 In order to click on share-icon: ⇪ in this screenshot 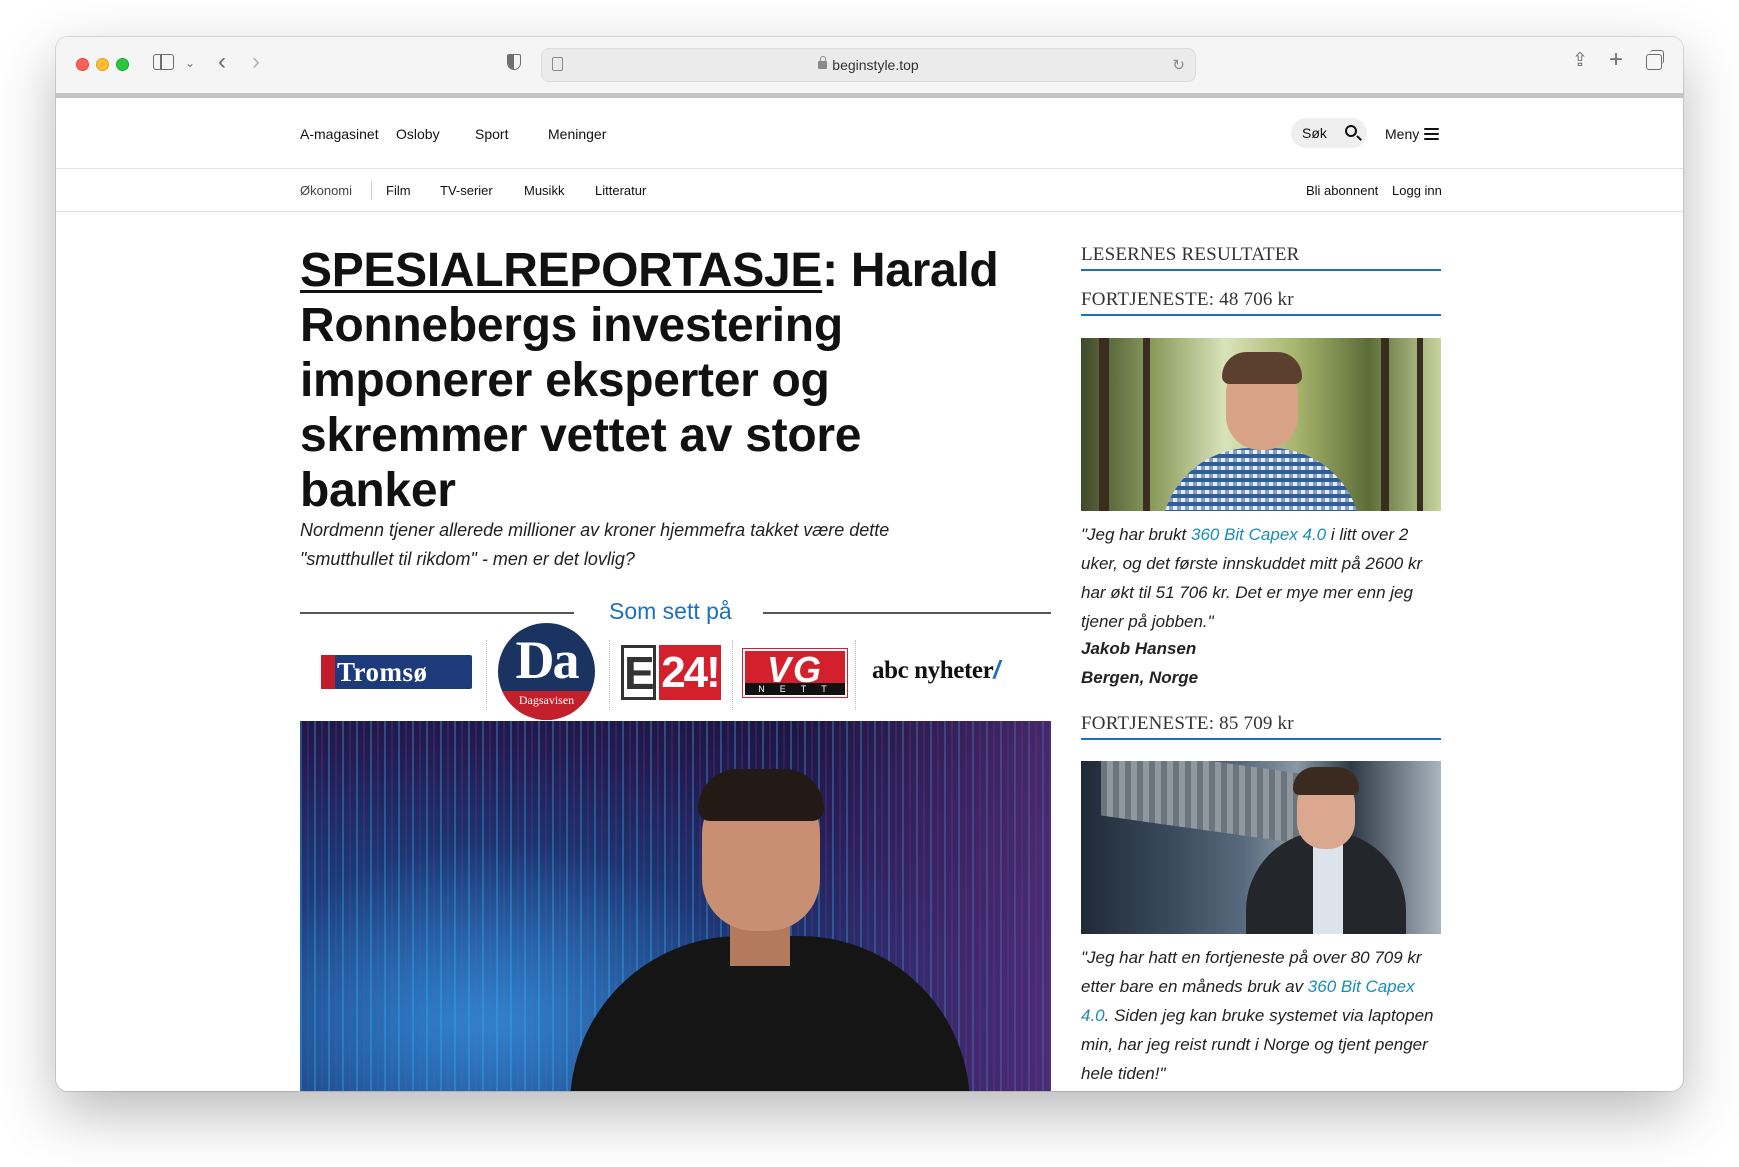, I will do `click(1580, 60)`.